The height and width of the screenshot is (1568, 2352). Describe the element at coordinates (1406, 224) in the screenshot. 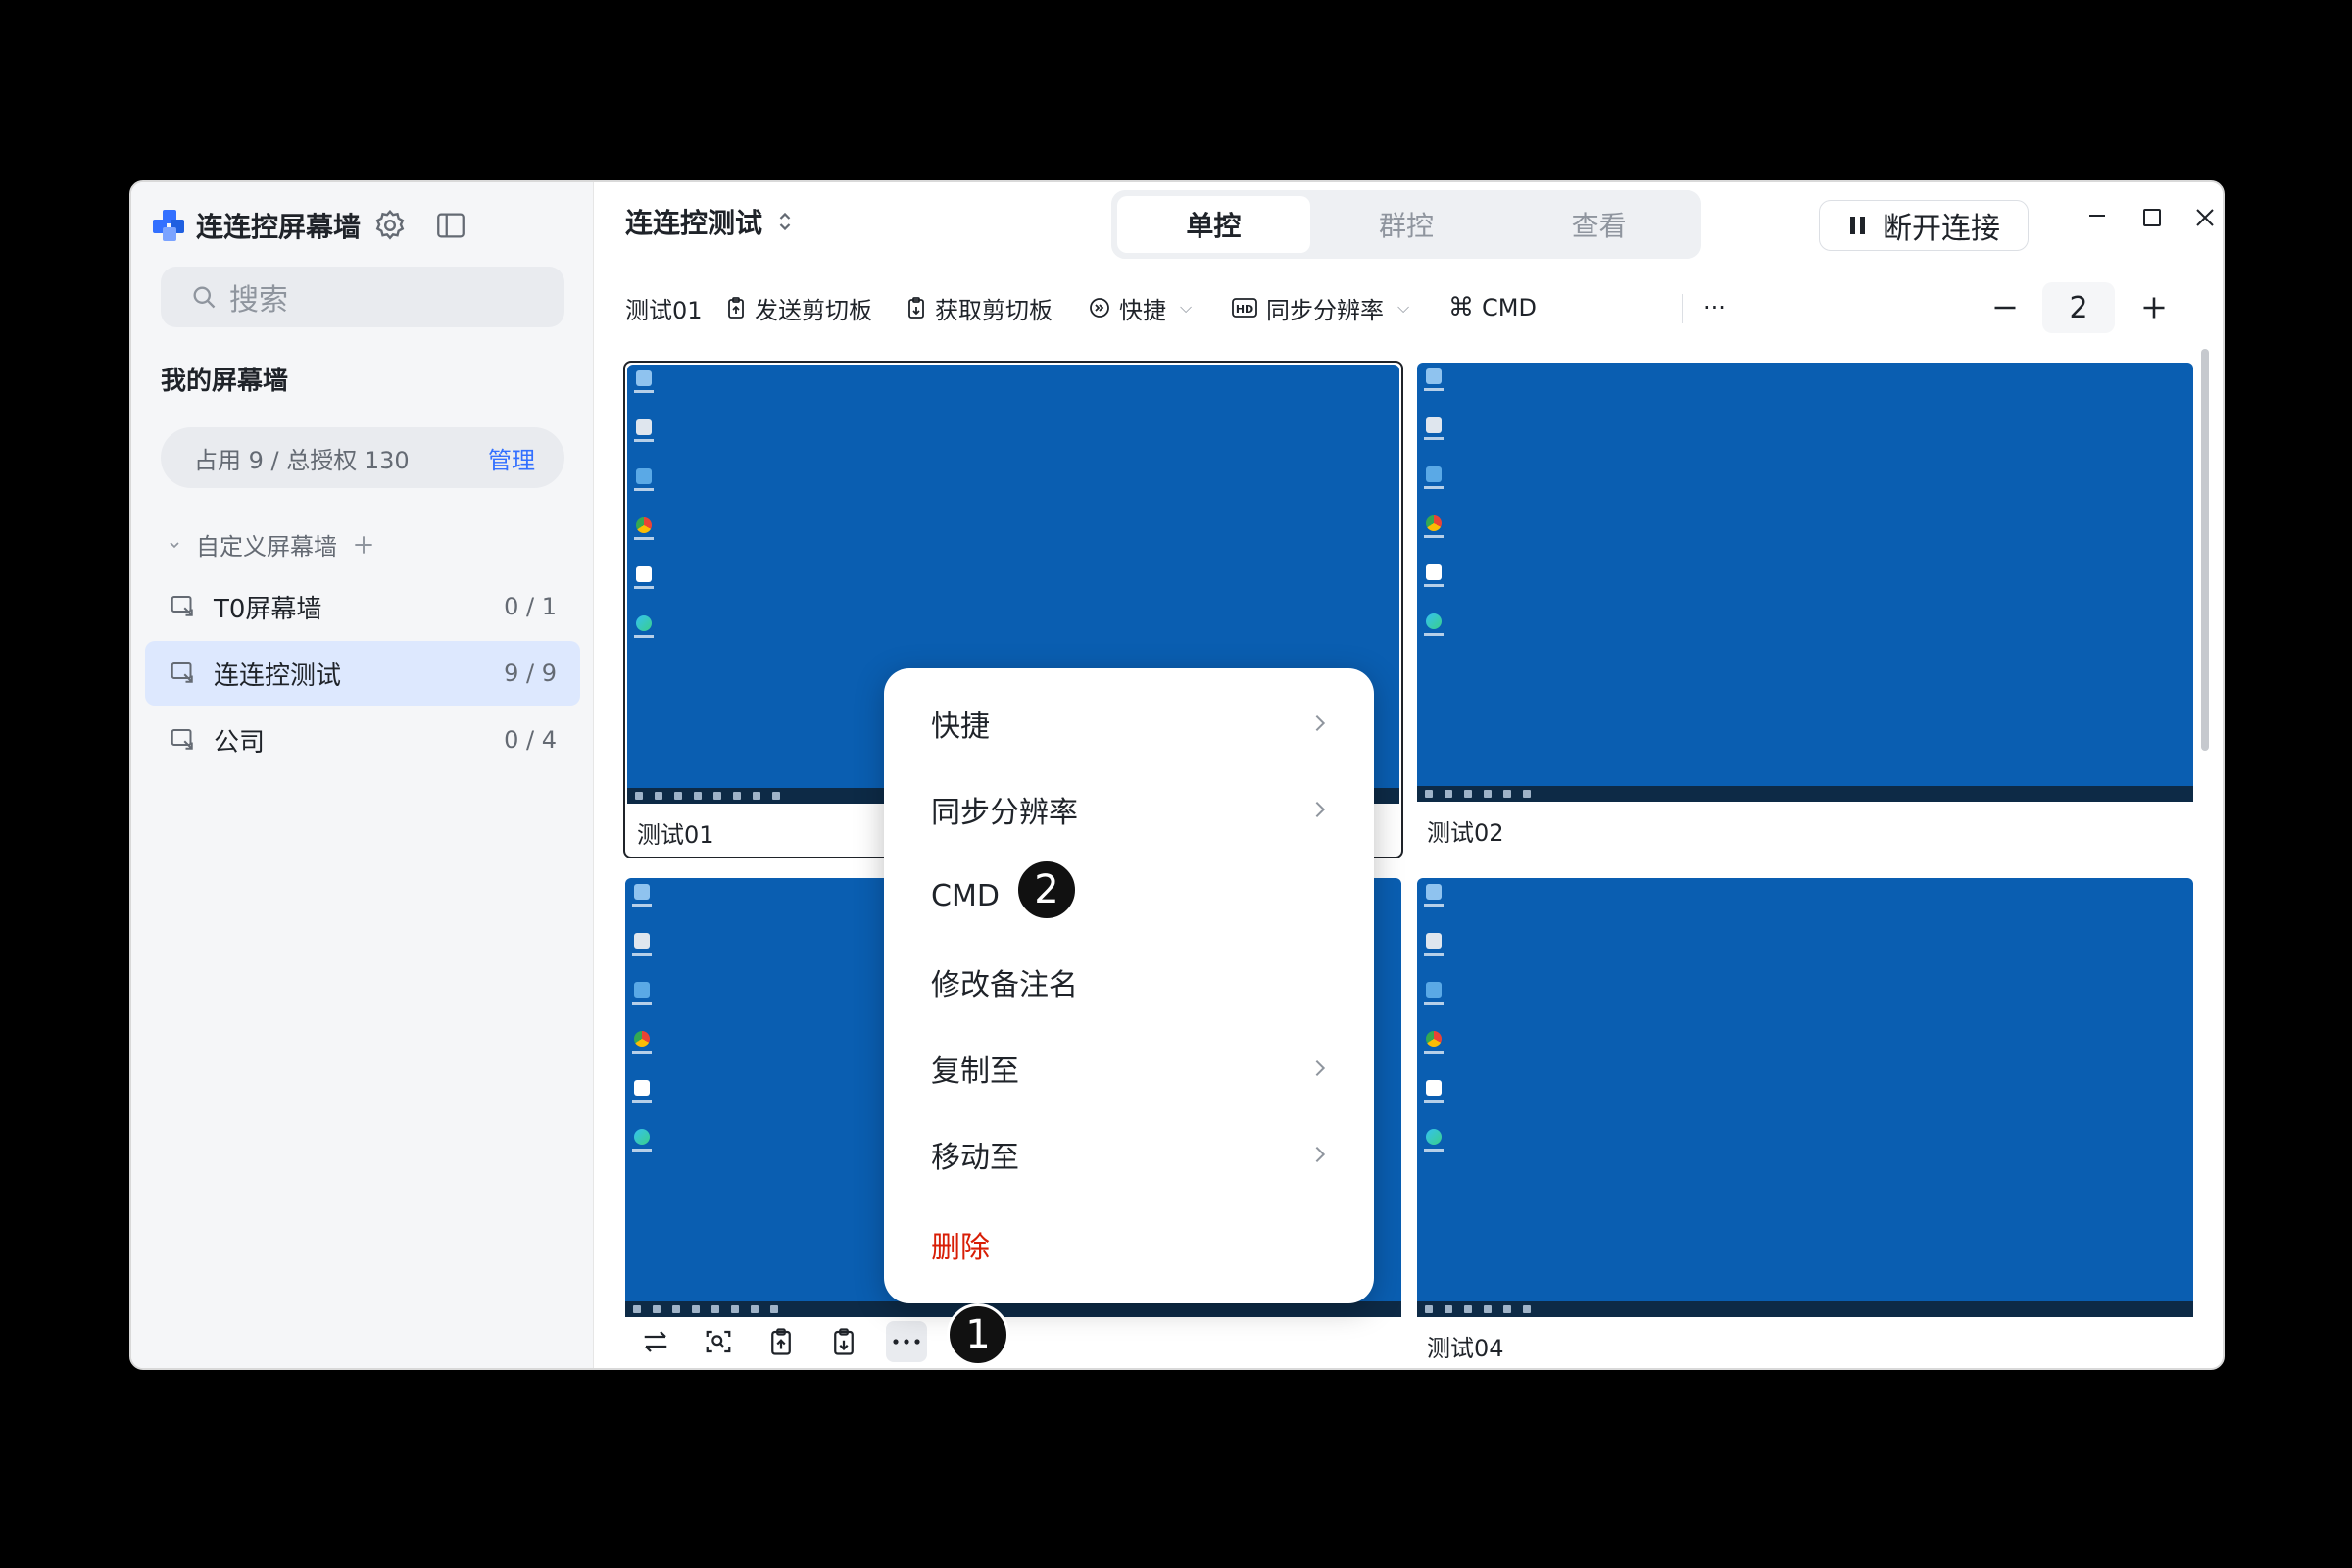

I see `tab-group-control: 群控` at that location.